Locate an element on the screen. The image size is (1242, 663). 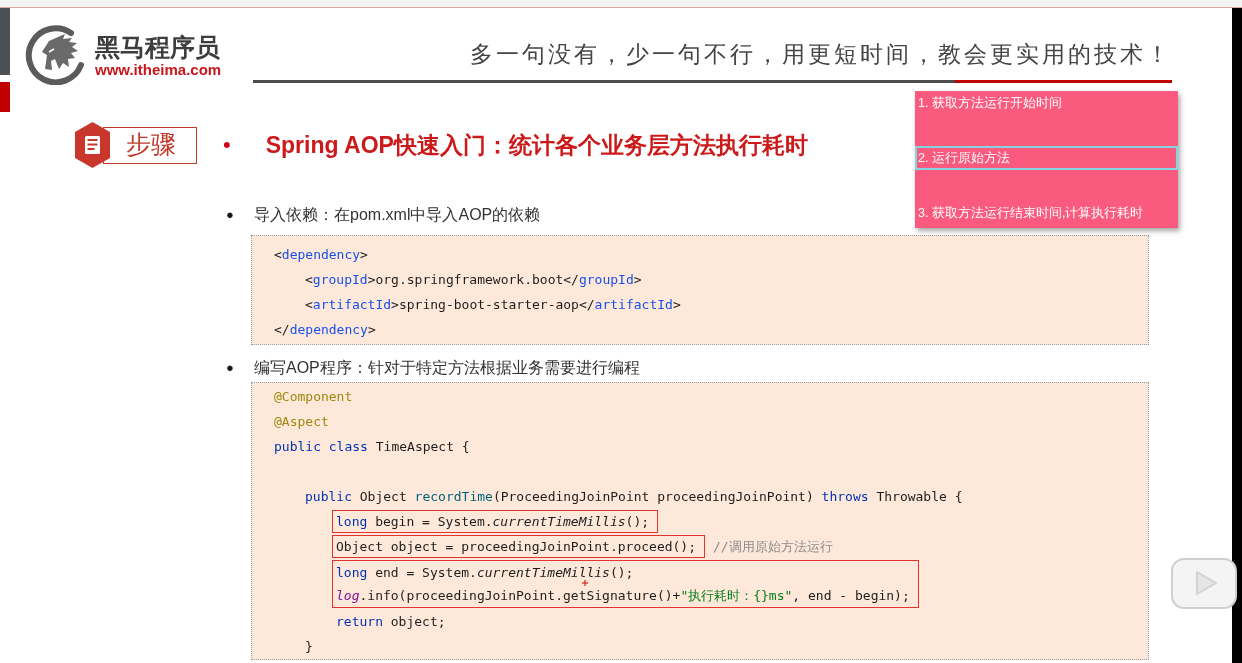
code-line: } is located at coordinates (309, 646).